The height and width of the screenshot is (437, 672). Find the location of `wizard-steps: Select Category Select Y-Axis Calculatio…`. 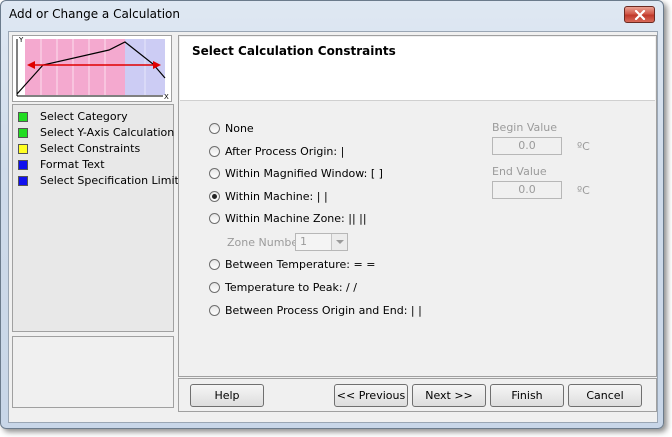

wizard-steps: Select Category Select Y-Axis Calculatio… is located at coordinates (98, 218).